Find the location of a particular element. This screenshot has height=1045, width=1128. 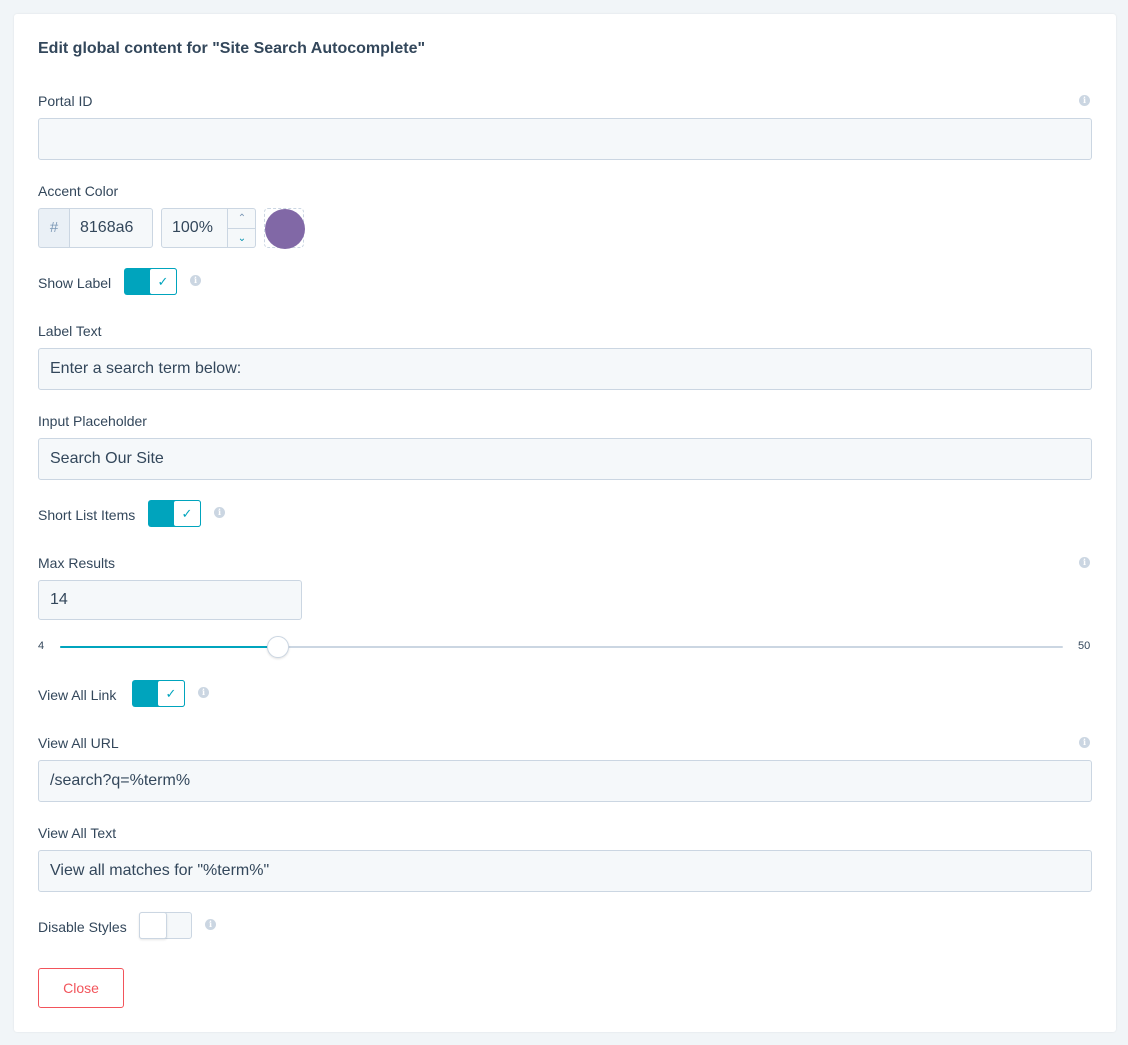

opacity-field: 100% ⌃ ⌄ is located at coordinates (208, 228).